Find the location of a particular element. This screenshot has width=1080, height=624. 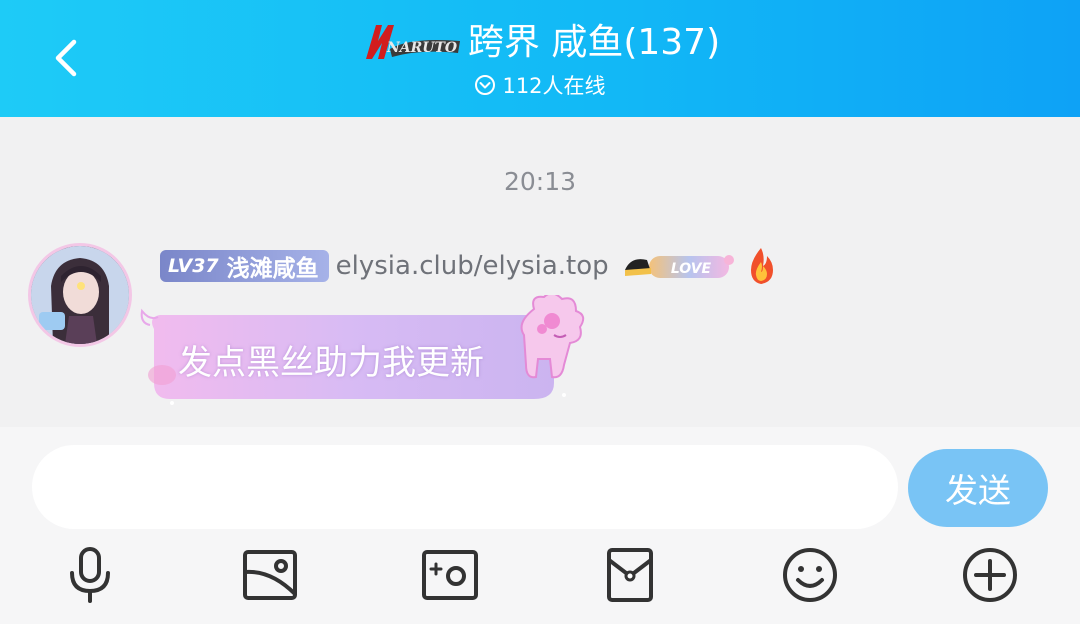

sender-nickname: elysia.club/elysia.top is located at coordinates (472, 266).